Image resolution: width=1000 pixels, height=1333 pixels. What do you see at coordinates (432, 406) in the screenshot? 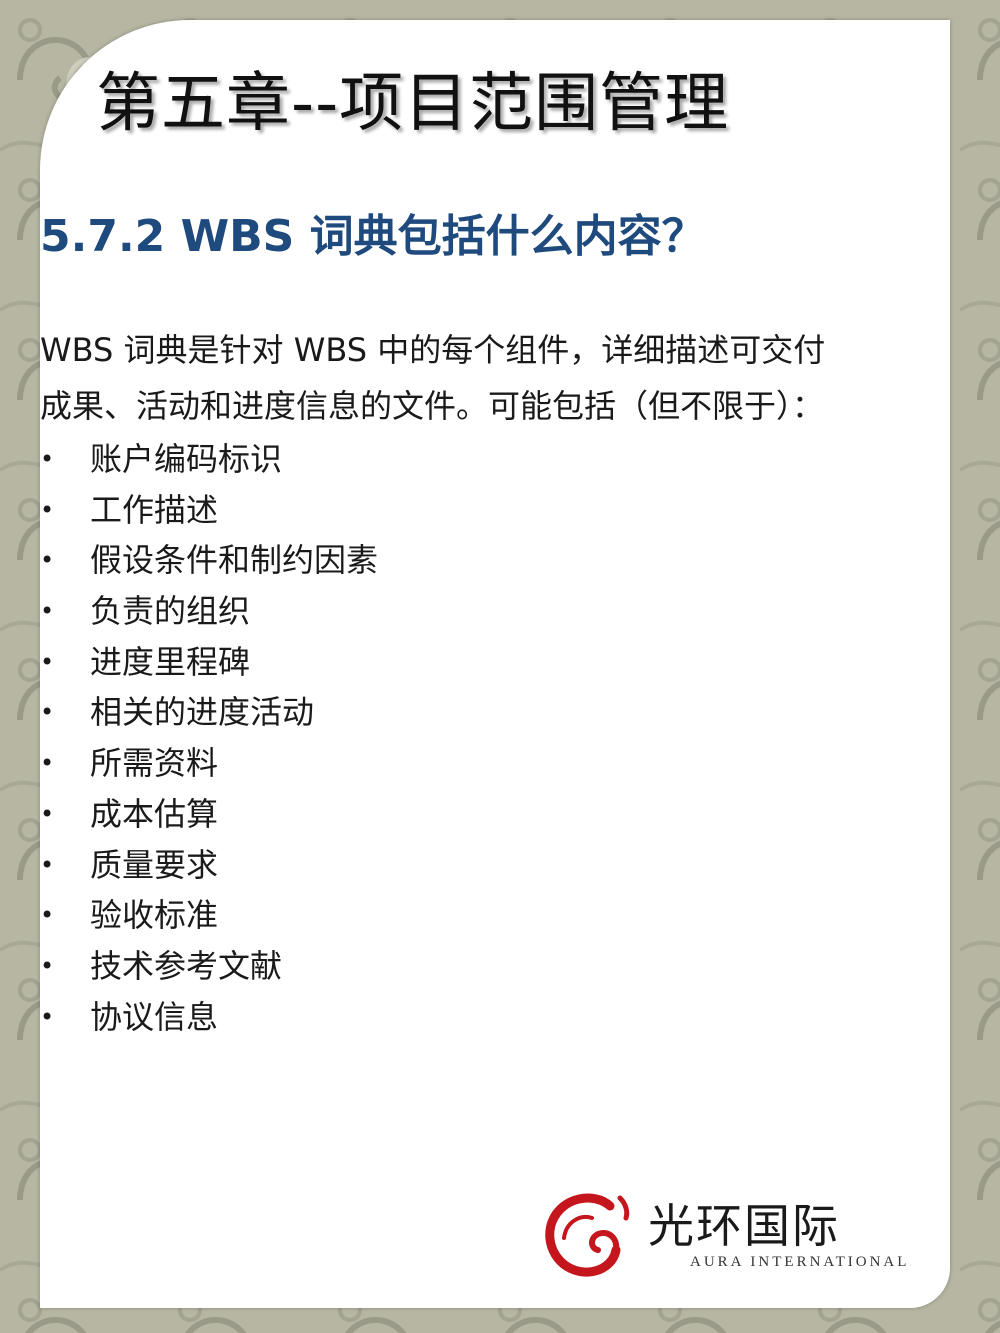
I see `intro-line-2: 成果、活动和进度信息的文件。可能包括（但不限于）：` at bounding box center [432, 406].